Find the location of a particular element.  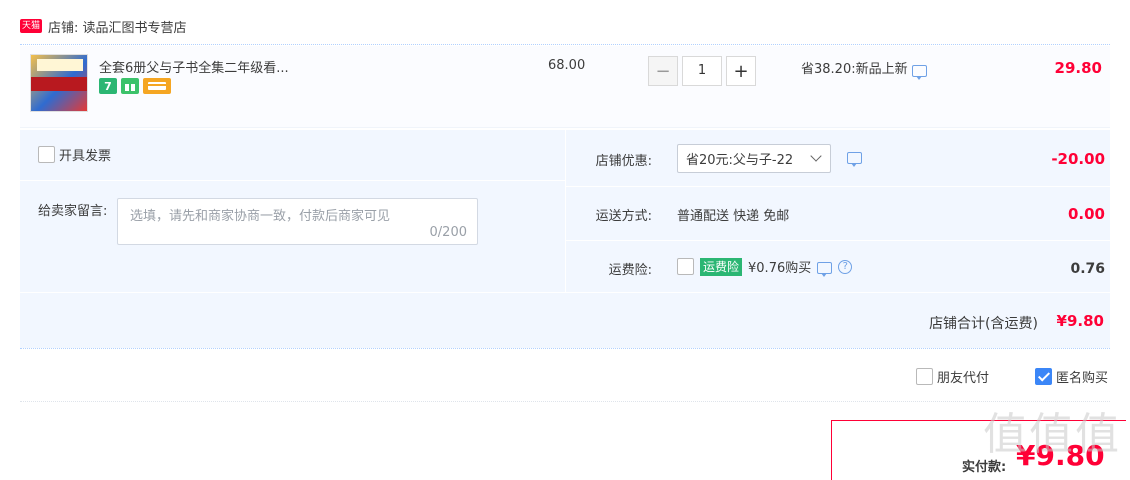

seller-message-label: 给卖家留言: is located at coordinates (73, 211).